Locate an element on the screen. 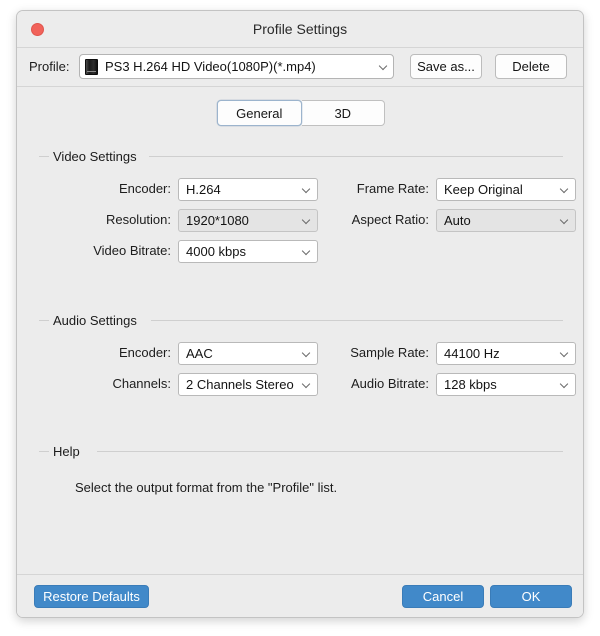  title-bar: Profile Settings is located at coordinates (300, 29).